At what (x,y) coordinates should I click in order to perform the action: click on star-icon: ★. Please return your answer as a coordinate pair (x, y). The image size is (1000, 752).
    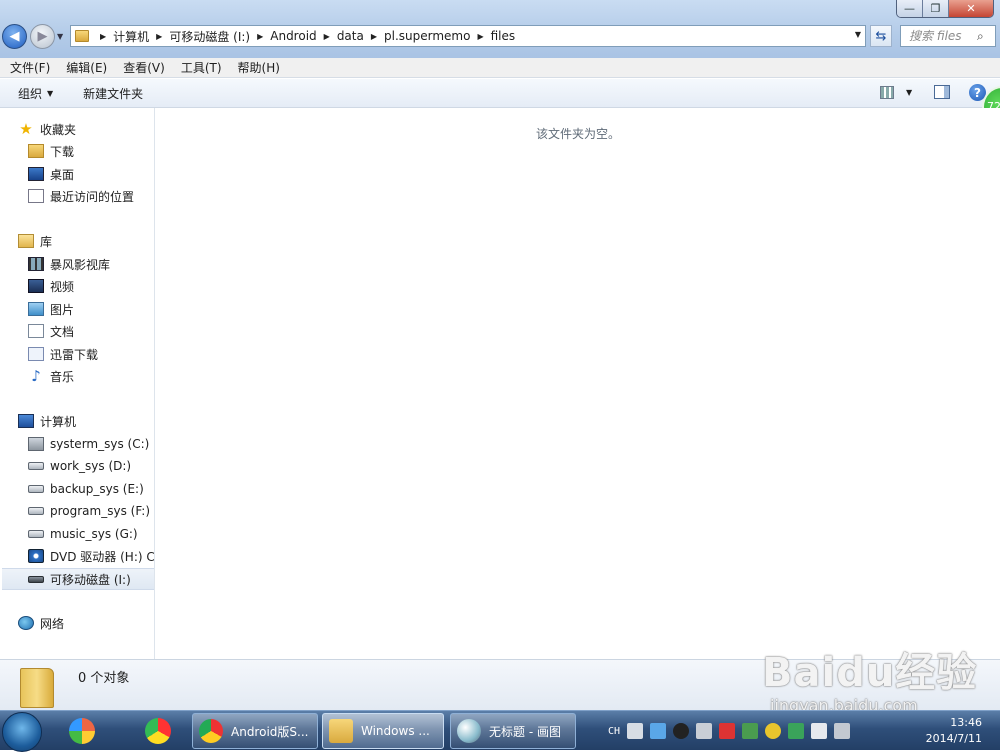
    Looking at the image, I should click on (26, 129).